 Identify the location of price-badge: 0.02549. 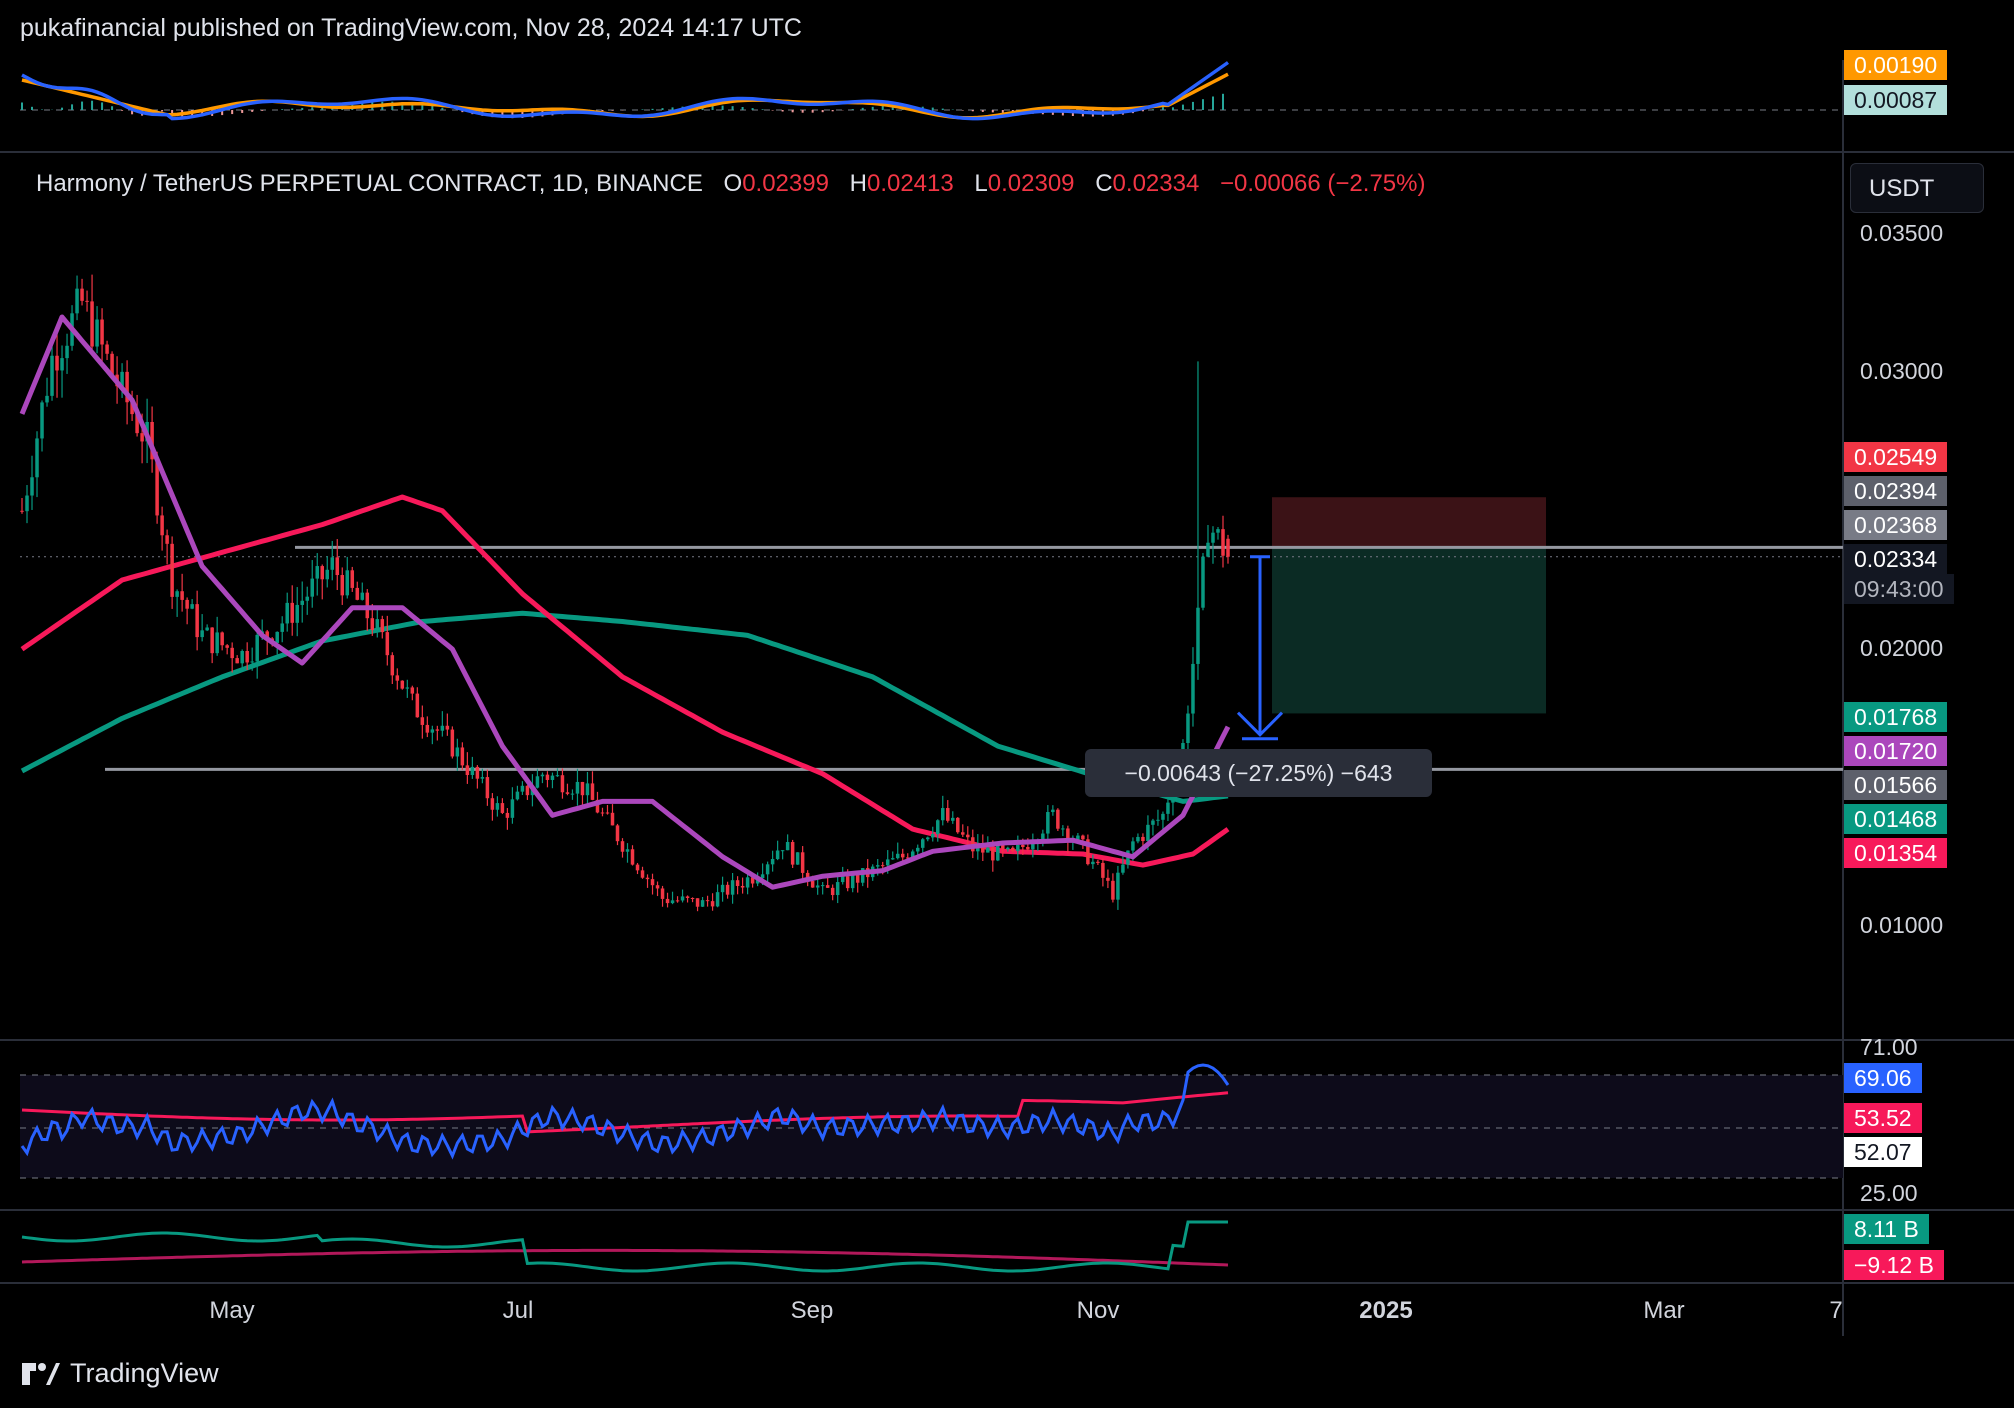
(1896, 457).